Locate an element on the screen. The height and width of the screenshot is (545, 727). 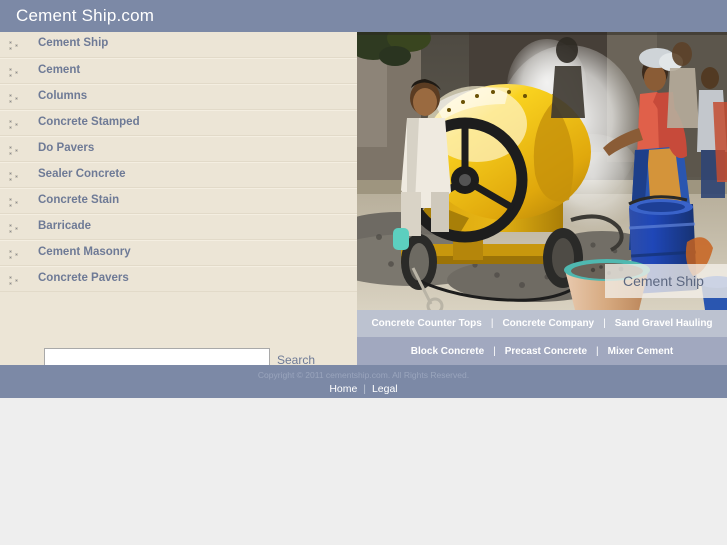
footer-link-home: Home is located at coordinates (343, 389).